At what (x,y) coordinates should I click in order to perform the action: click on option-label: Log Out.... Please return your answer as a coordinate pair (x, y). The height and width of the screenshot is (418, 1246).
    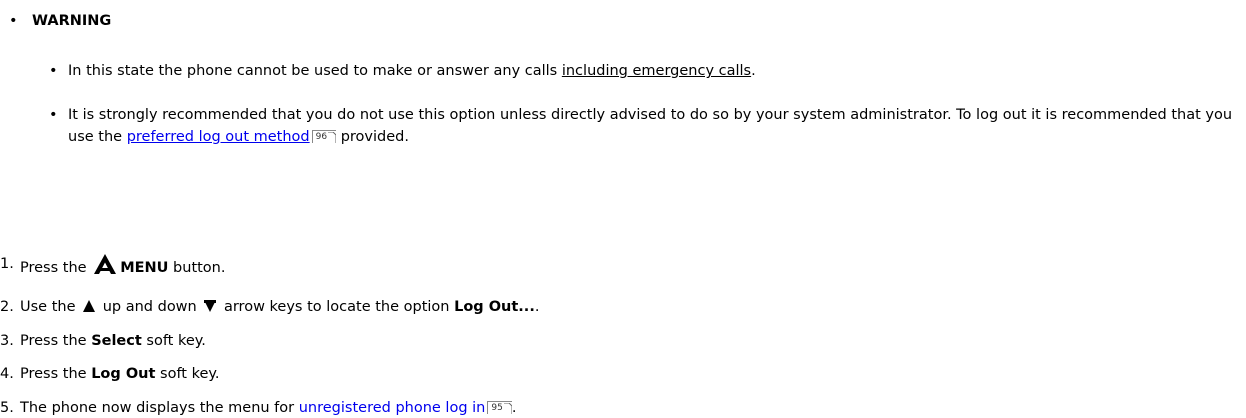
    Looking at the image, I should click on (494, 307).